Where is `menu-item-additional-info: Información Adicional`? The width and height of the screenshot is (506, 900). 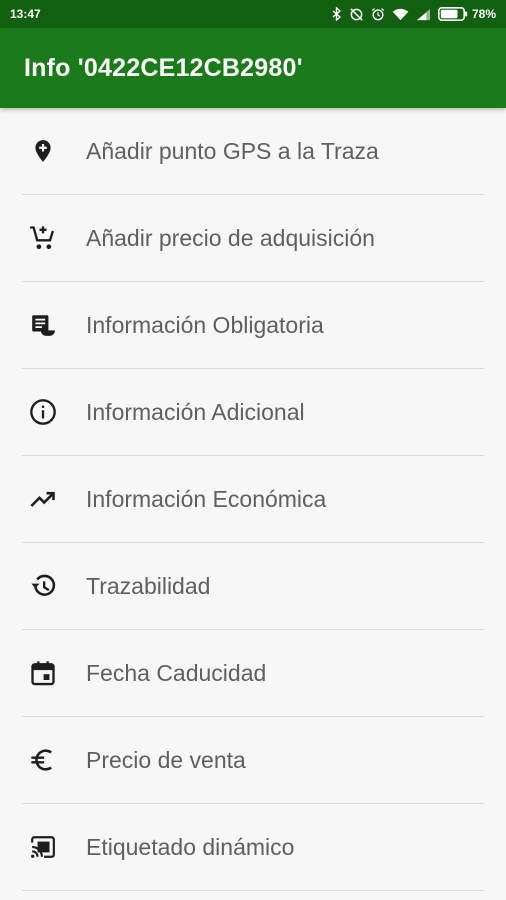
menu-item-additional-info: Información Adicional is located at coordinates (253, 412).